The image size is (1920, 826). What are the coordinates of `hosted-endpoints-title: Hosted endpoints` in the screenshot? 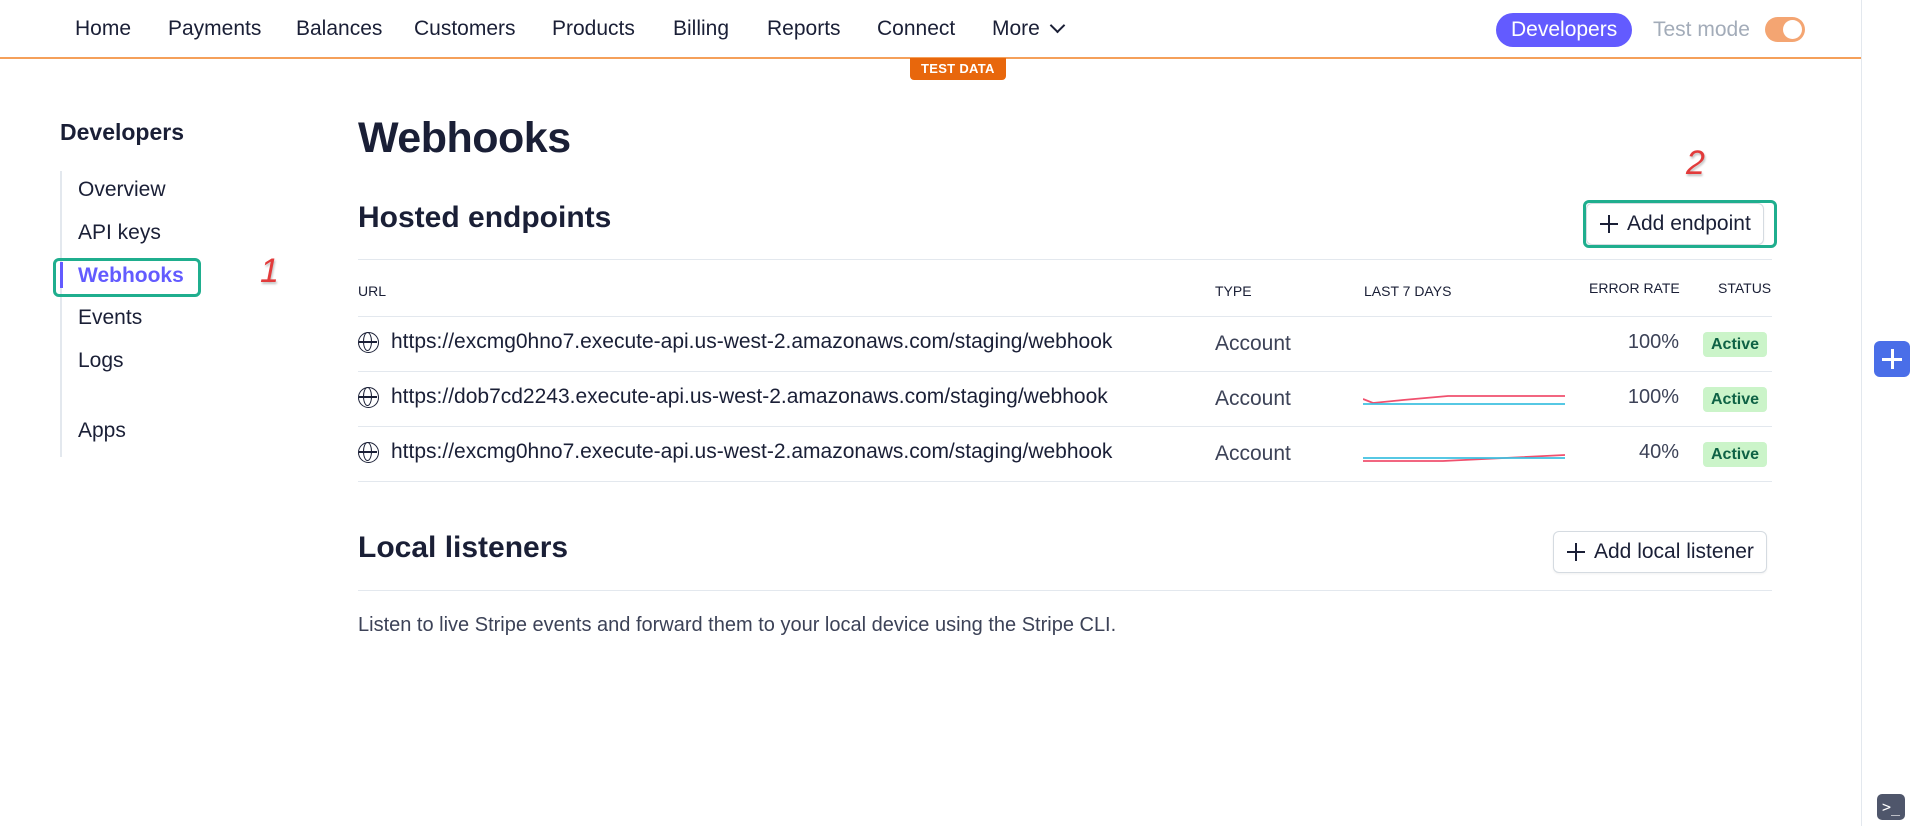 It's located at (485, 217).